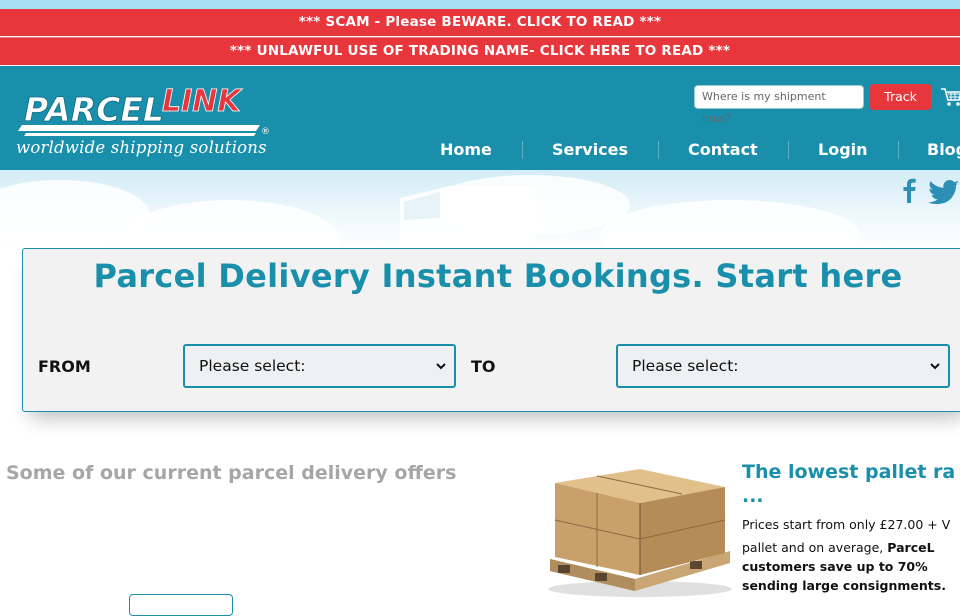 The height and width of the screenshot is (616, 960). What do you see at coordinates (723, 150) in the screenshot?
I see `nav-item-contact: Contact` at bounding box center [723, 150].